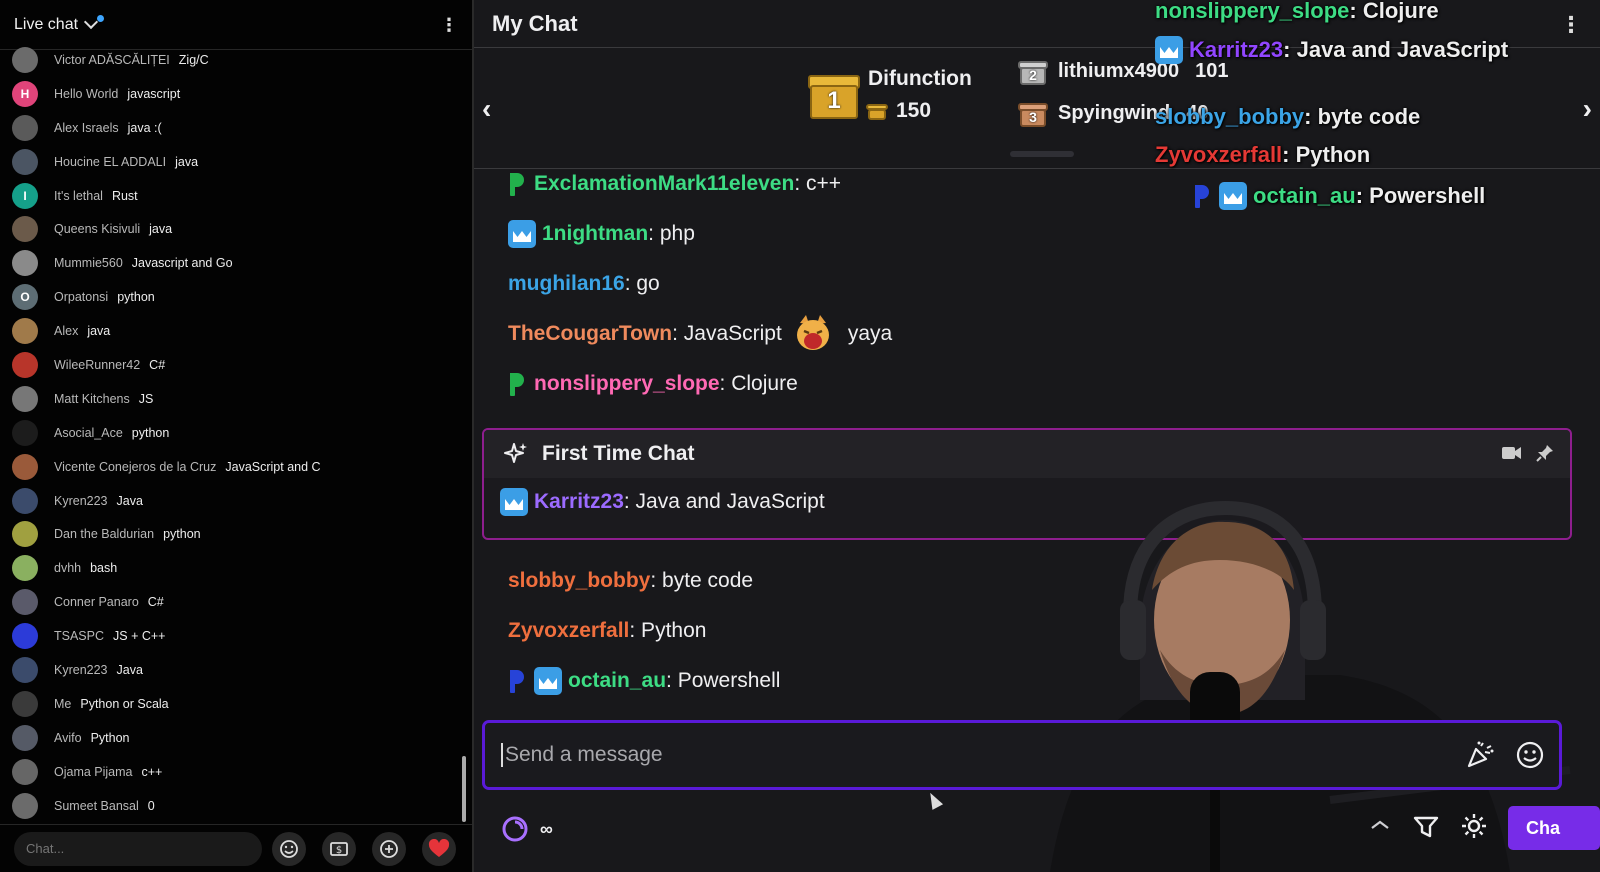 The image size is (1600, 872). I want to click on live-chat-message: I It's lethal Rust, so click(235, 196).